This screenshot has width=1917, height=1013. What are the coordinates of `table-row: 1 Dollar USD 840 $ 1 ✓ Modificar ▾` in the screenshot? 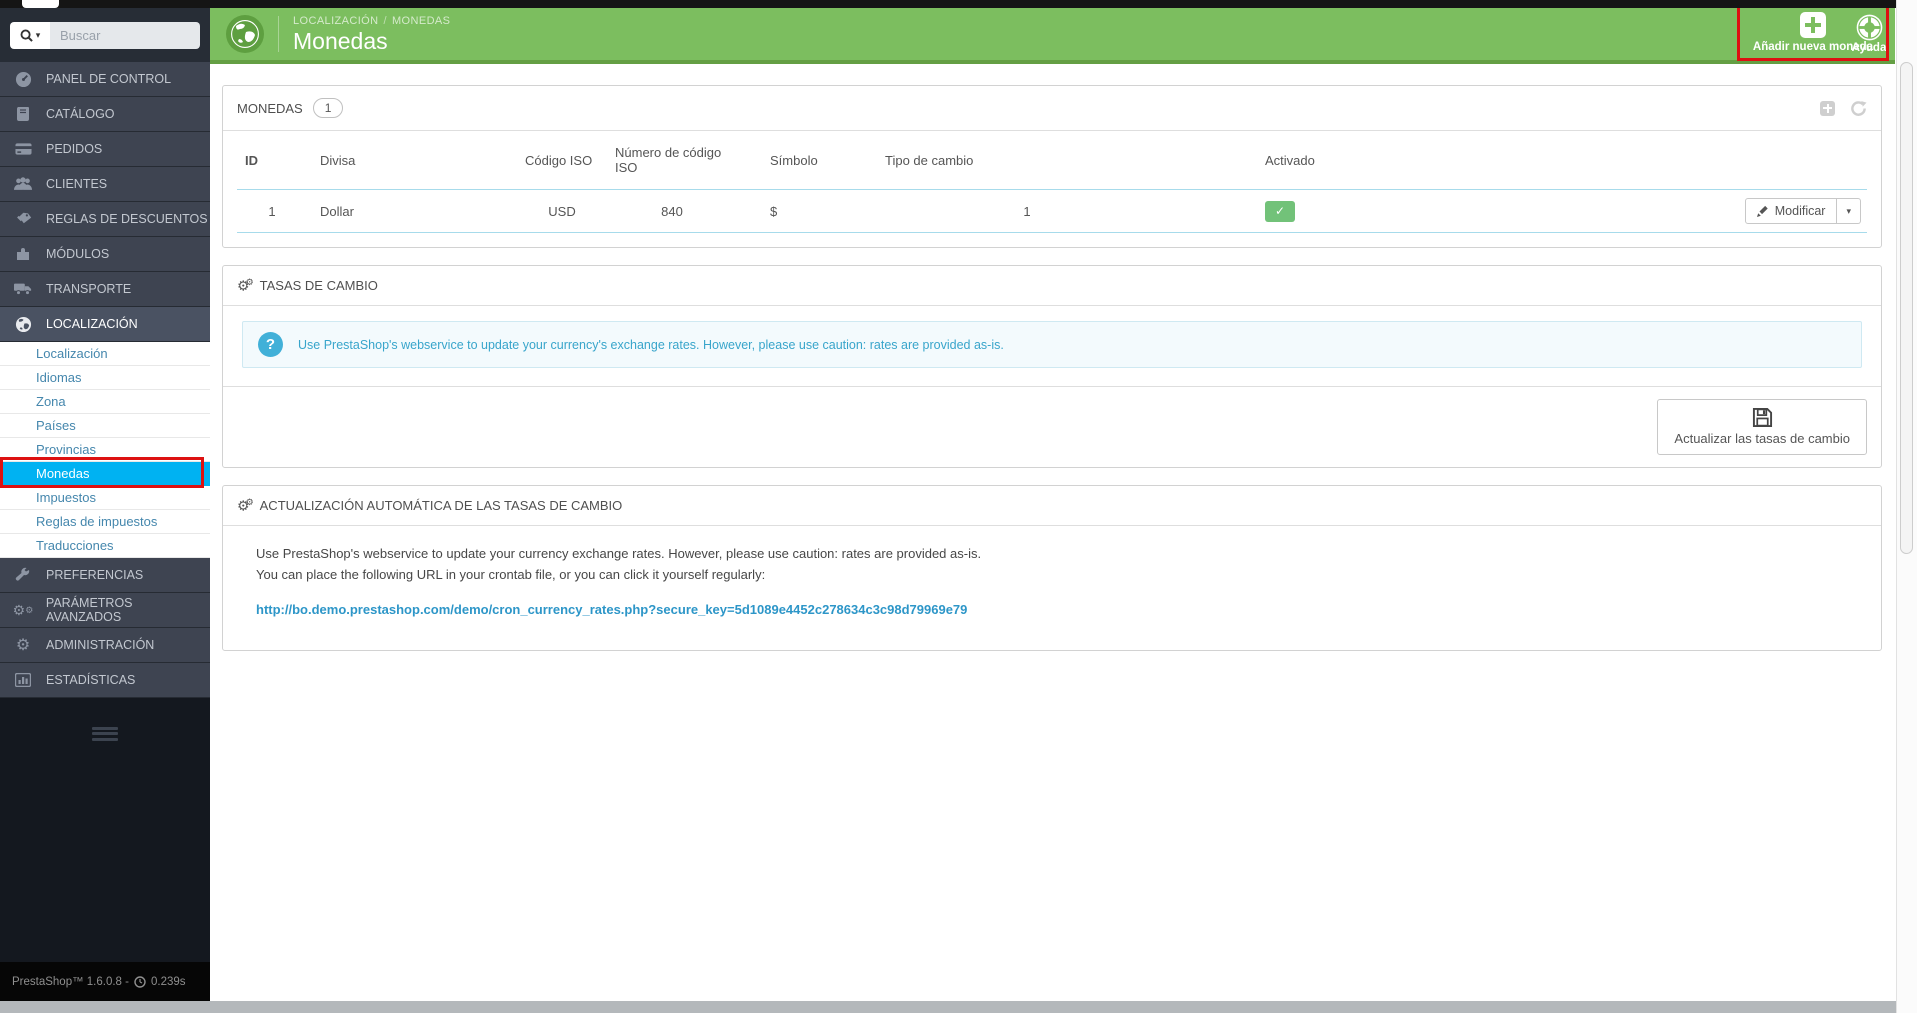 It's located at (1052, 211).